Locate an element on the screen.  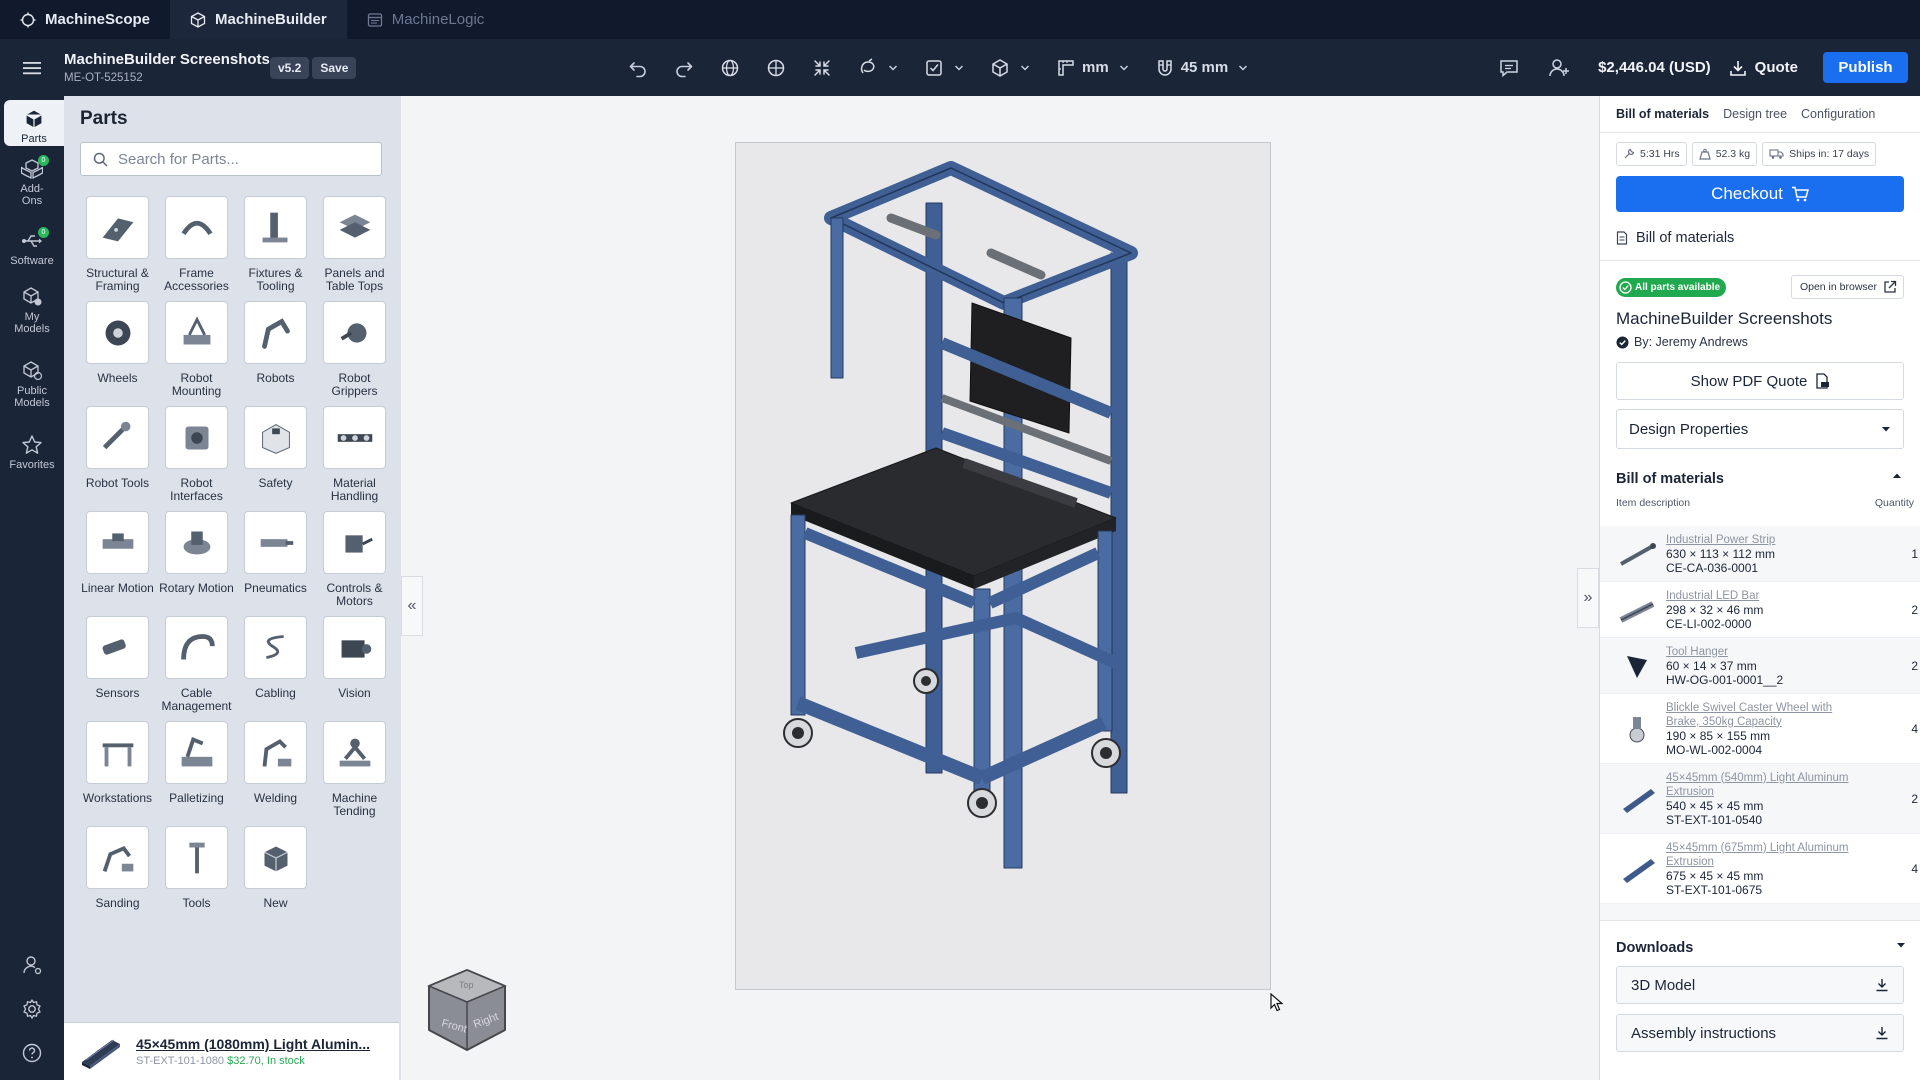
help-button is located at coordinates (32, 1053).